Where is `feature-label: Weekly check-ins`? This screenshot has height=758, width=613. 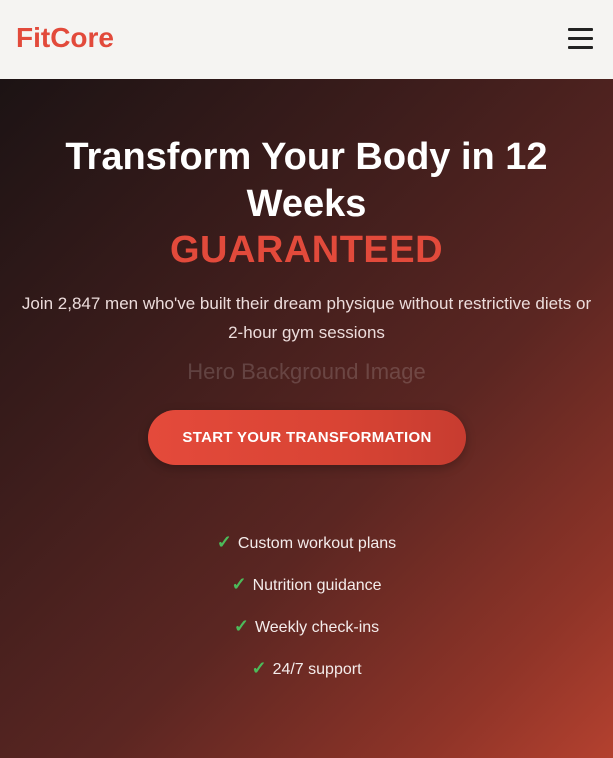
feature-label: Weekly check-ins is located at coordinates (317, 627).